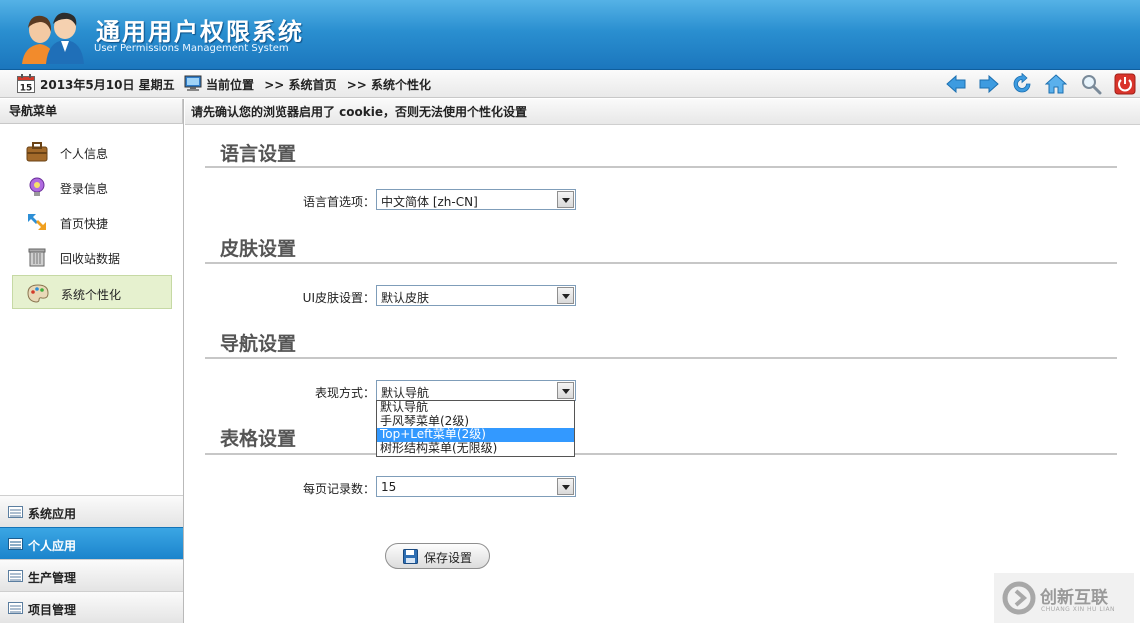 This screenshot has height=627, width=1140. I want to click on current-date: 2013年5月10日 星期五, so click(107, 85).